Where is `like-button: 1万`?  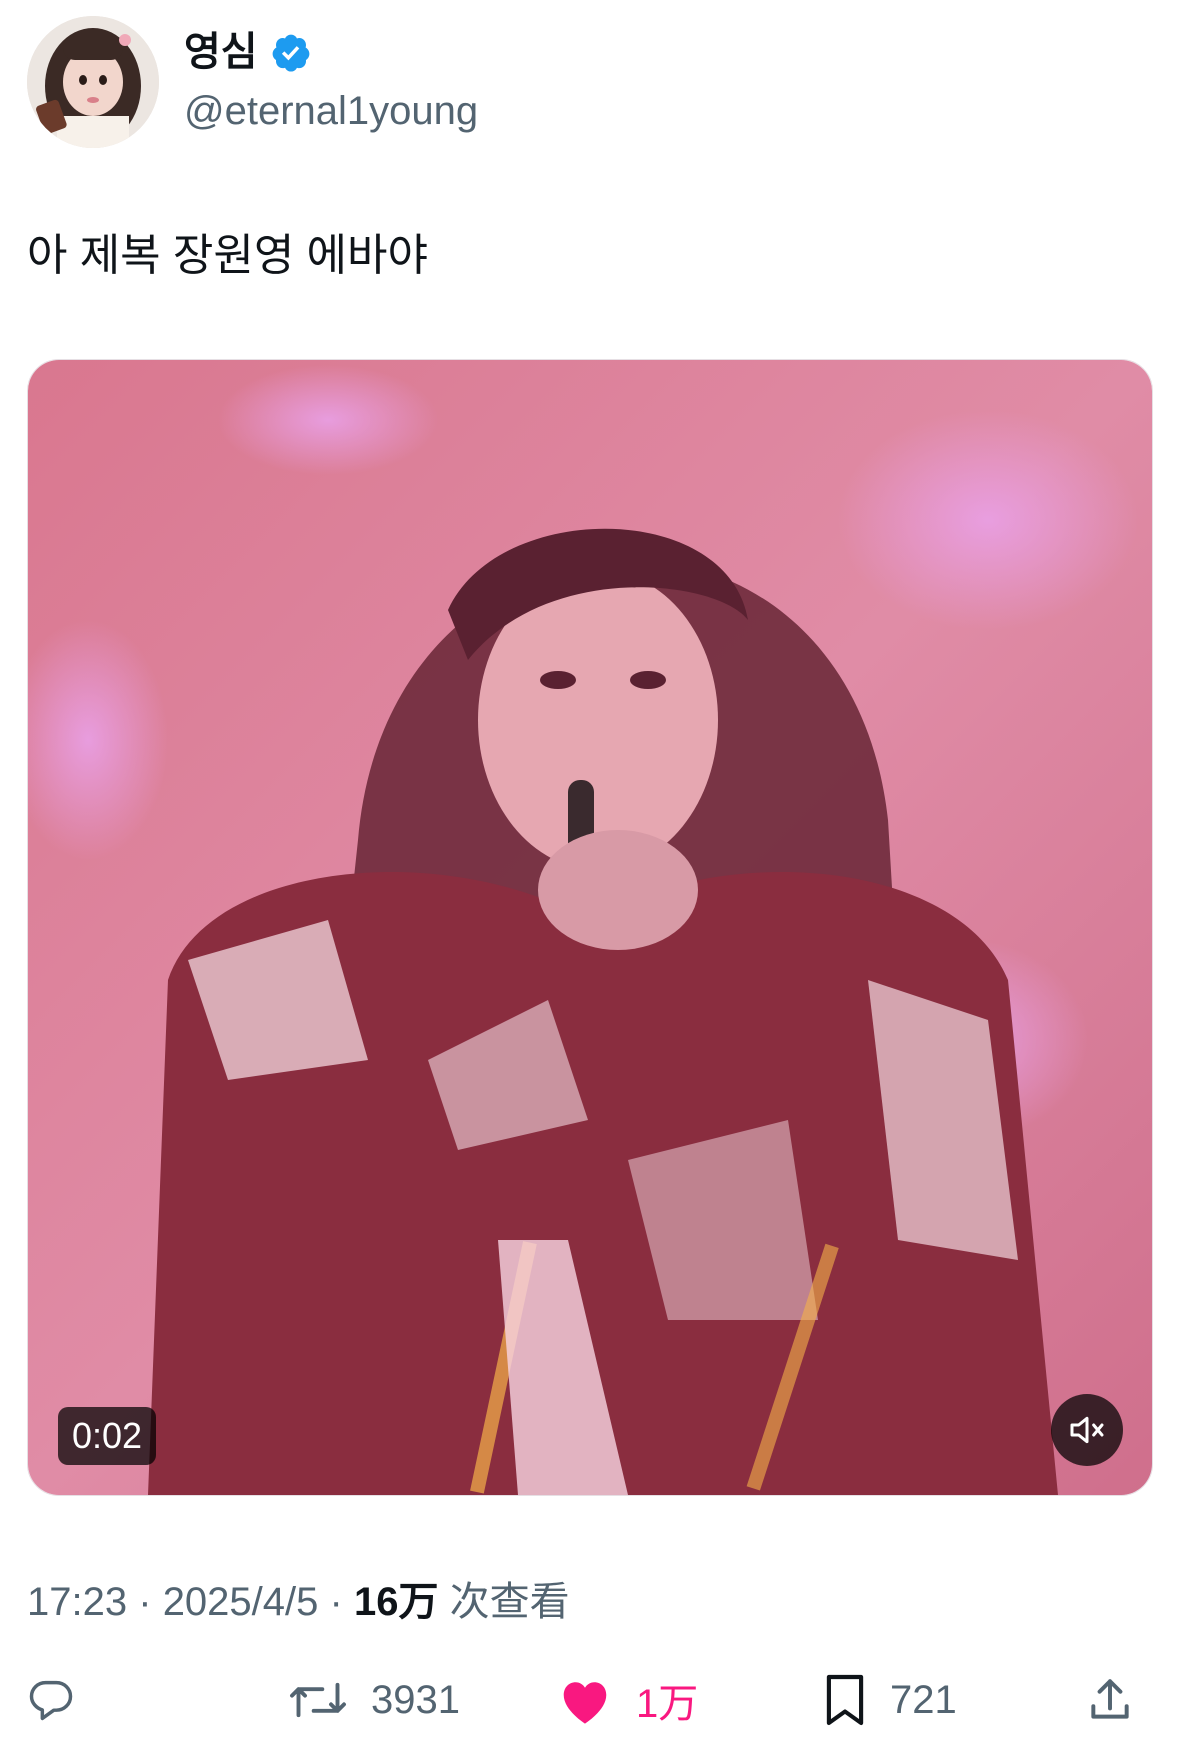 like-button: 1万 is located at coordinates (627, 1700).